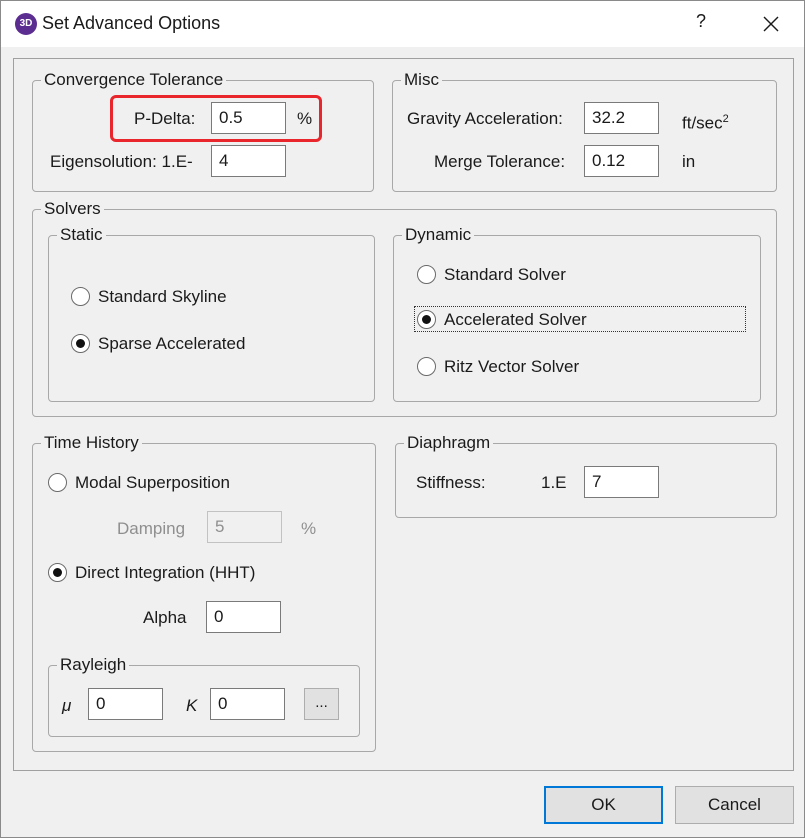 This screenshot has width=805, height=838. What do you see at coordinates (512, 366) in the screenshot?
I see `ritz-vector-solver-label: Ritz Vector Solver` at bounding box center [512, 366].